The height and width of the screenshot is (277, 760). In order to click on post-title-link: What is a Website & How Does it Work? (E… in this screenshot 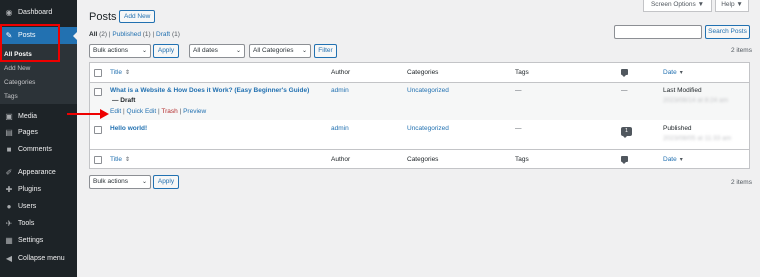, I will do `click(209, 90)`.